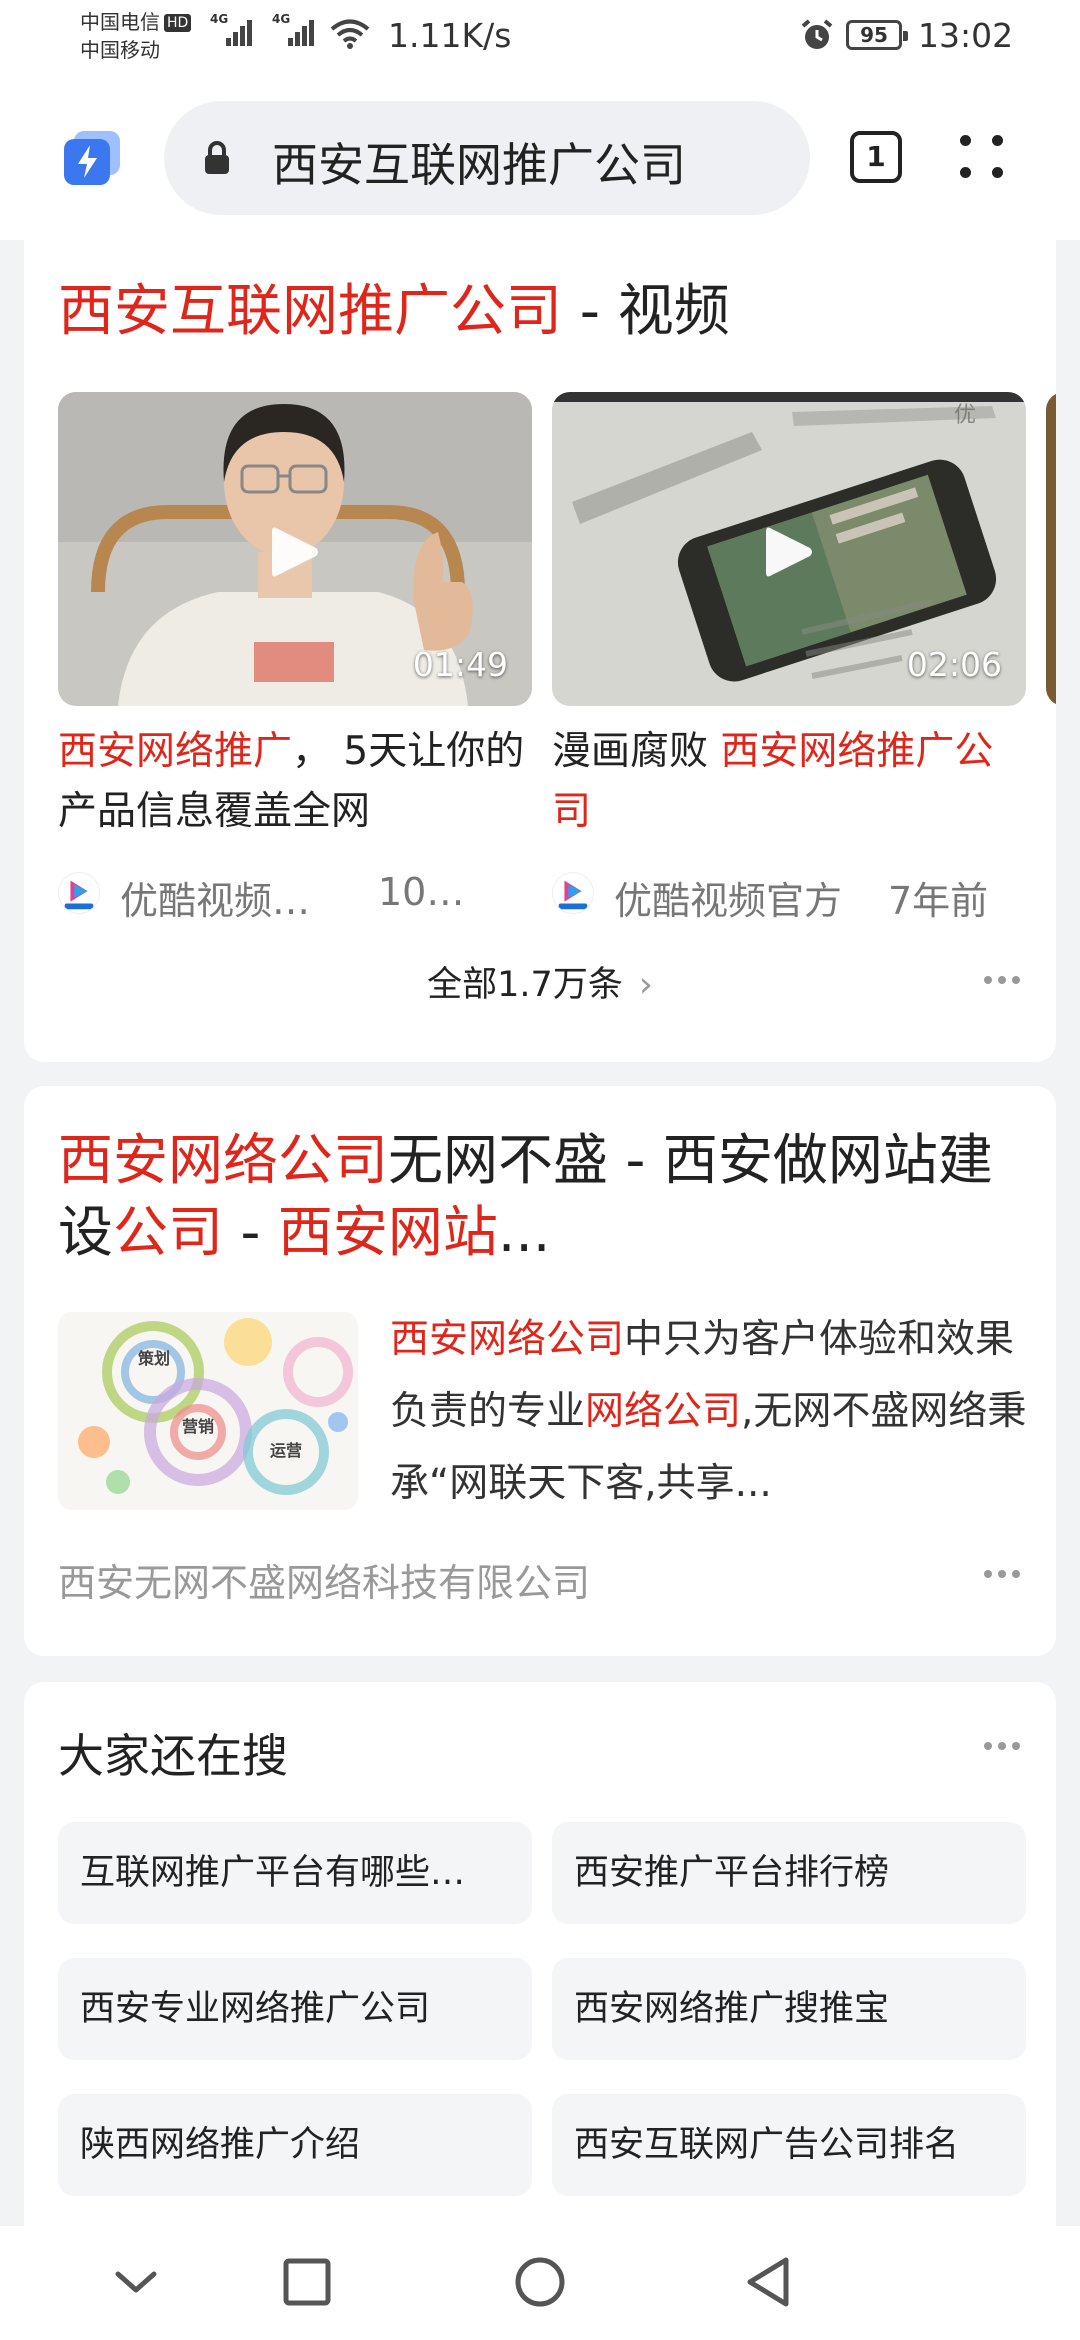 This screenshot has height=2340, width=1080. What do you see at coordinates (876, 157) in the screenshot?
I see `tabs-button: 1` at bounding box center [876, 157].